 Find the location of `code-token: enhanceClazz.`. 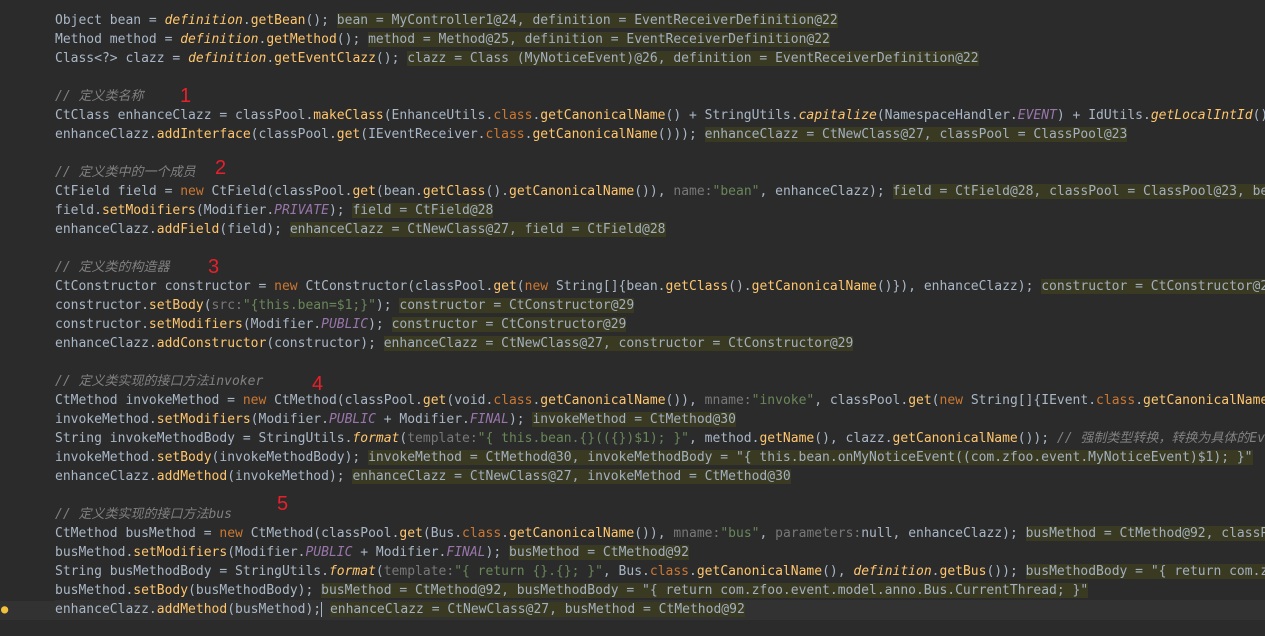

code-token: enhanceClazz. is located at coordinates (106, 134).